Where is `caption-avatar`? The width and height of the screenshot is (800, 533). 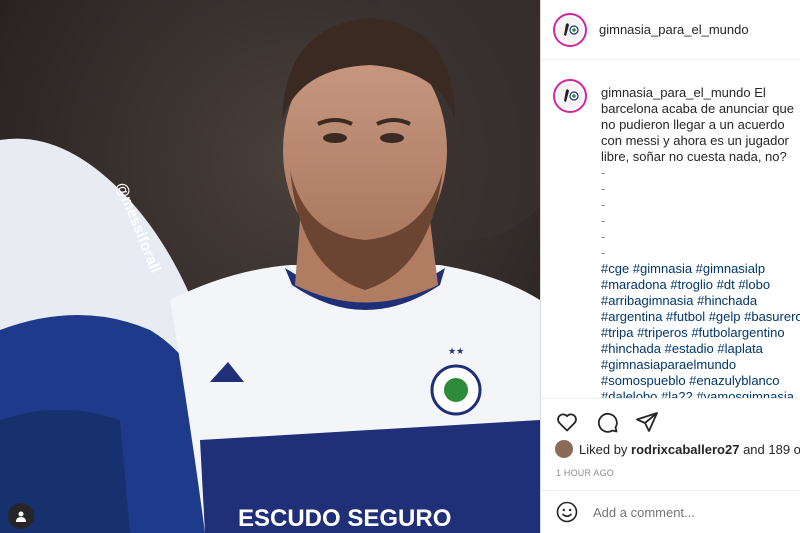 caption-avatar is located at coordinates (570, 96).